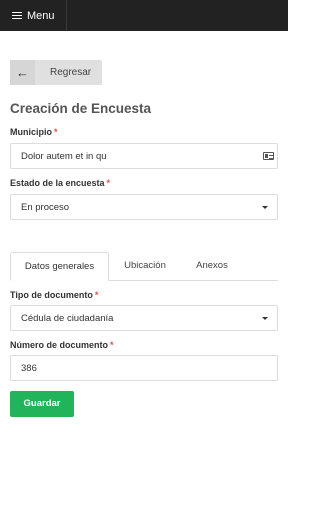 Image resolution: width=320 pixels, height=512 pixels. What do you see at coordinates (54, 295) in the screenshot?
I see `tipo-documento-label: Tipo de documento *` at bounding box center [54, 295].